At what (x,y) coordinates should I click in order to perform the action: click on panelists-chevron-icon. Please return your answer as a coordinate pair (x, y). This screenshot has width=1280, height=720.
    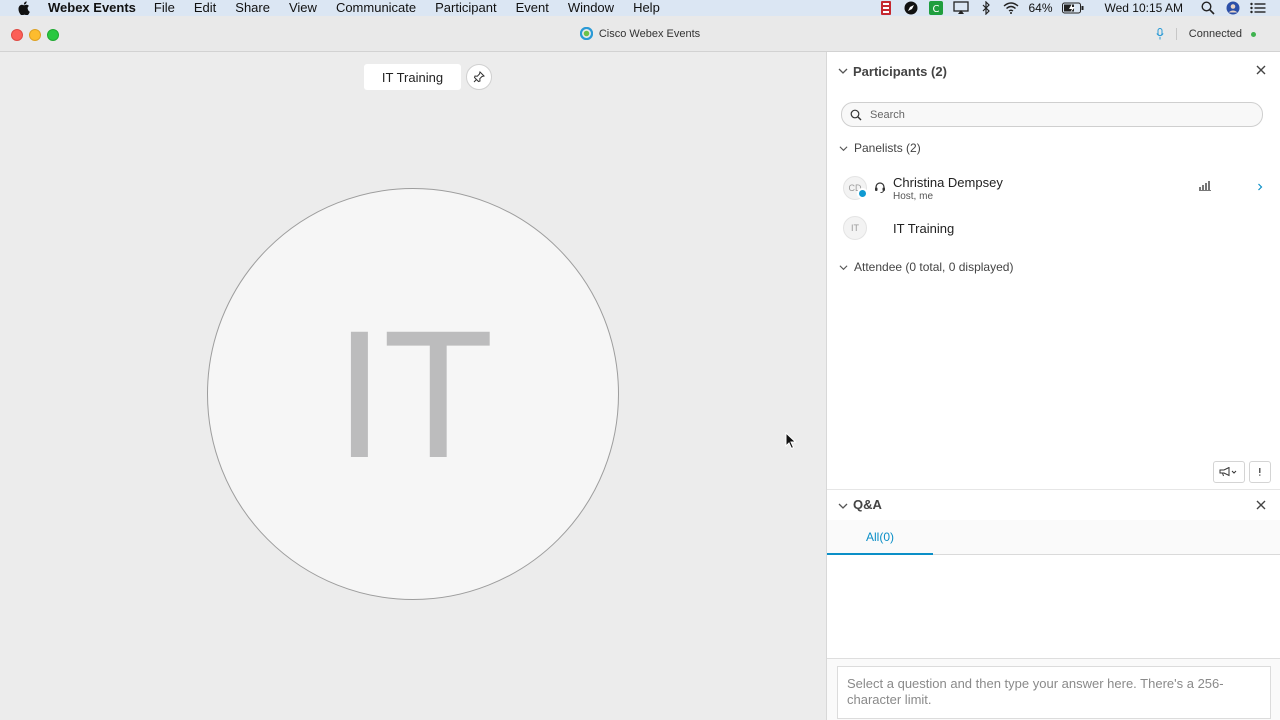
    Looking at the image, I should click on (843, 148).